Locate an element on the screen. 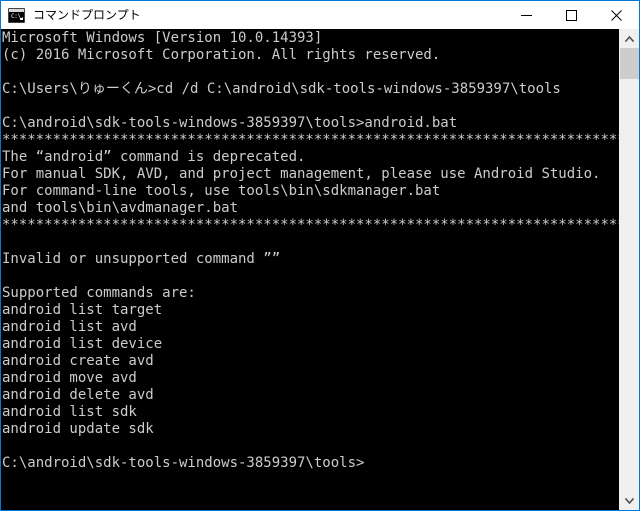 The image size is (640, 511). close-button is located at coordinates (616, 15).